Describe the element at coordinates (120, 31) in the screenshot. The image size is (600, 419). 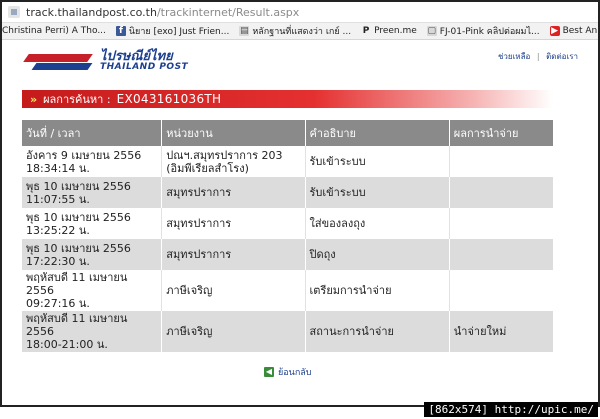
I see `facebook-icon: f` at that location.